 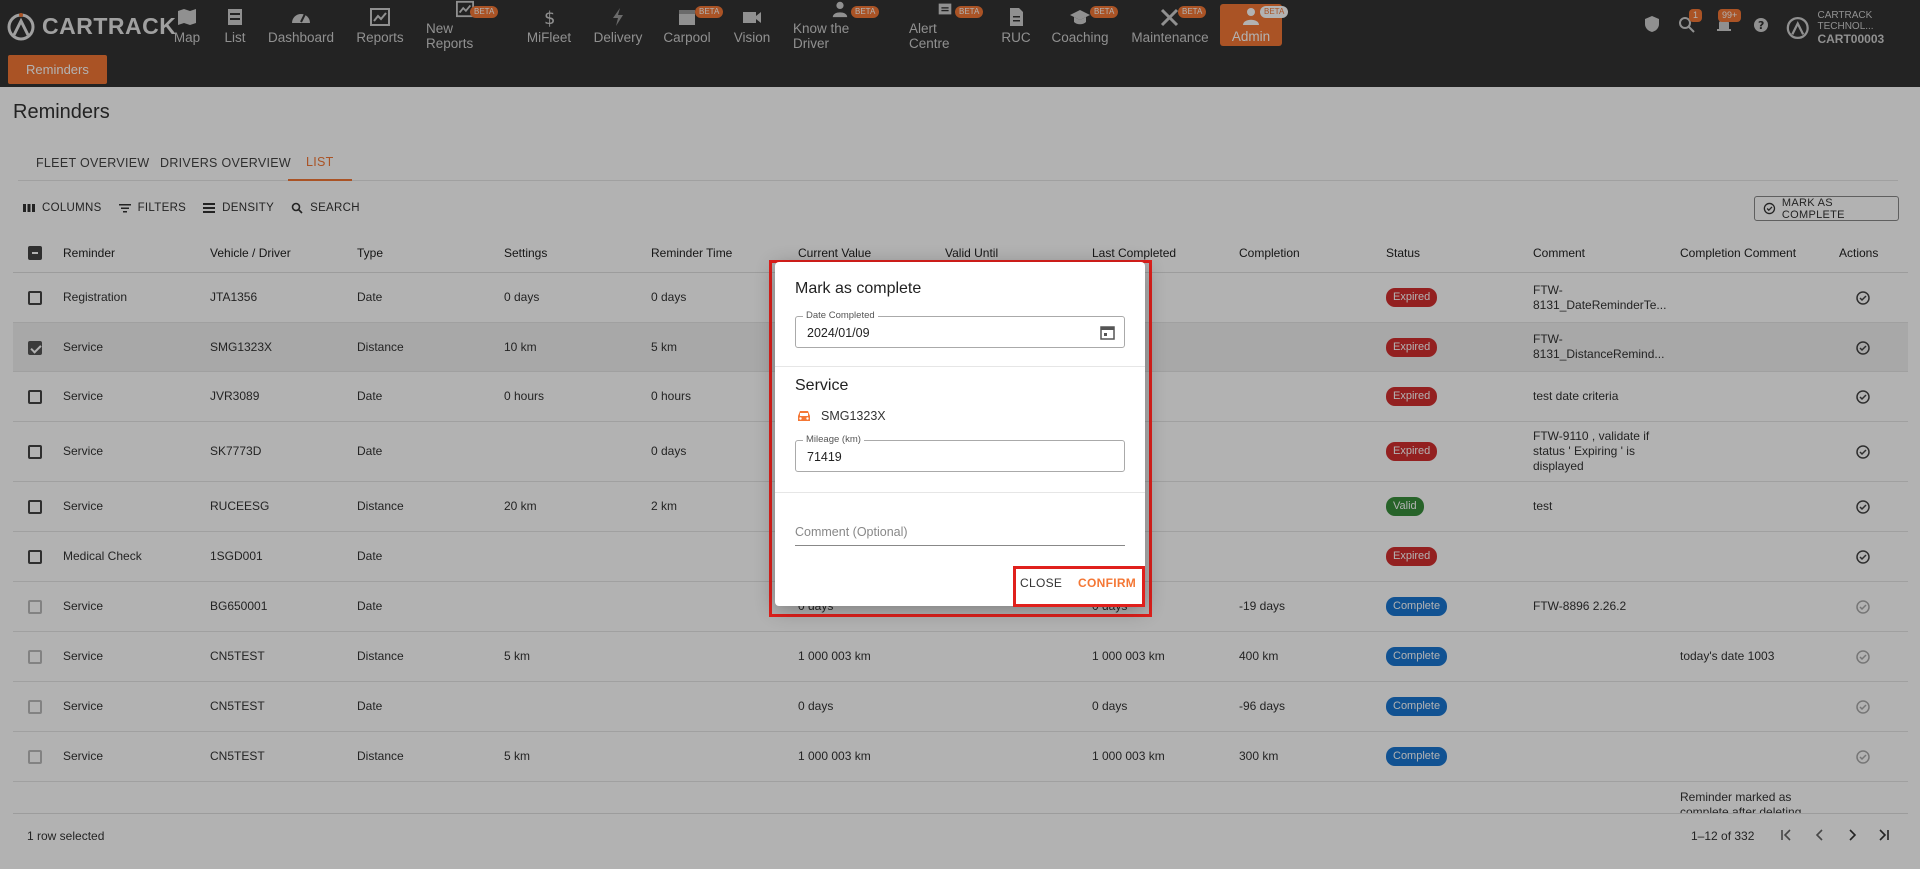 I want to click on date-completed-field: Date Completed 2024/01/09, so click(x=960, y=329).